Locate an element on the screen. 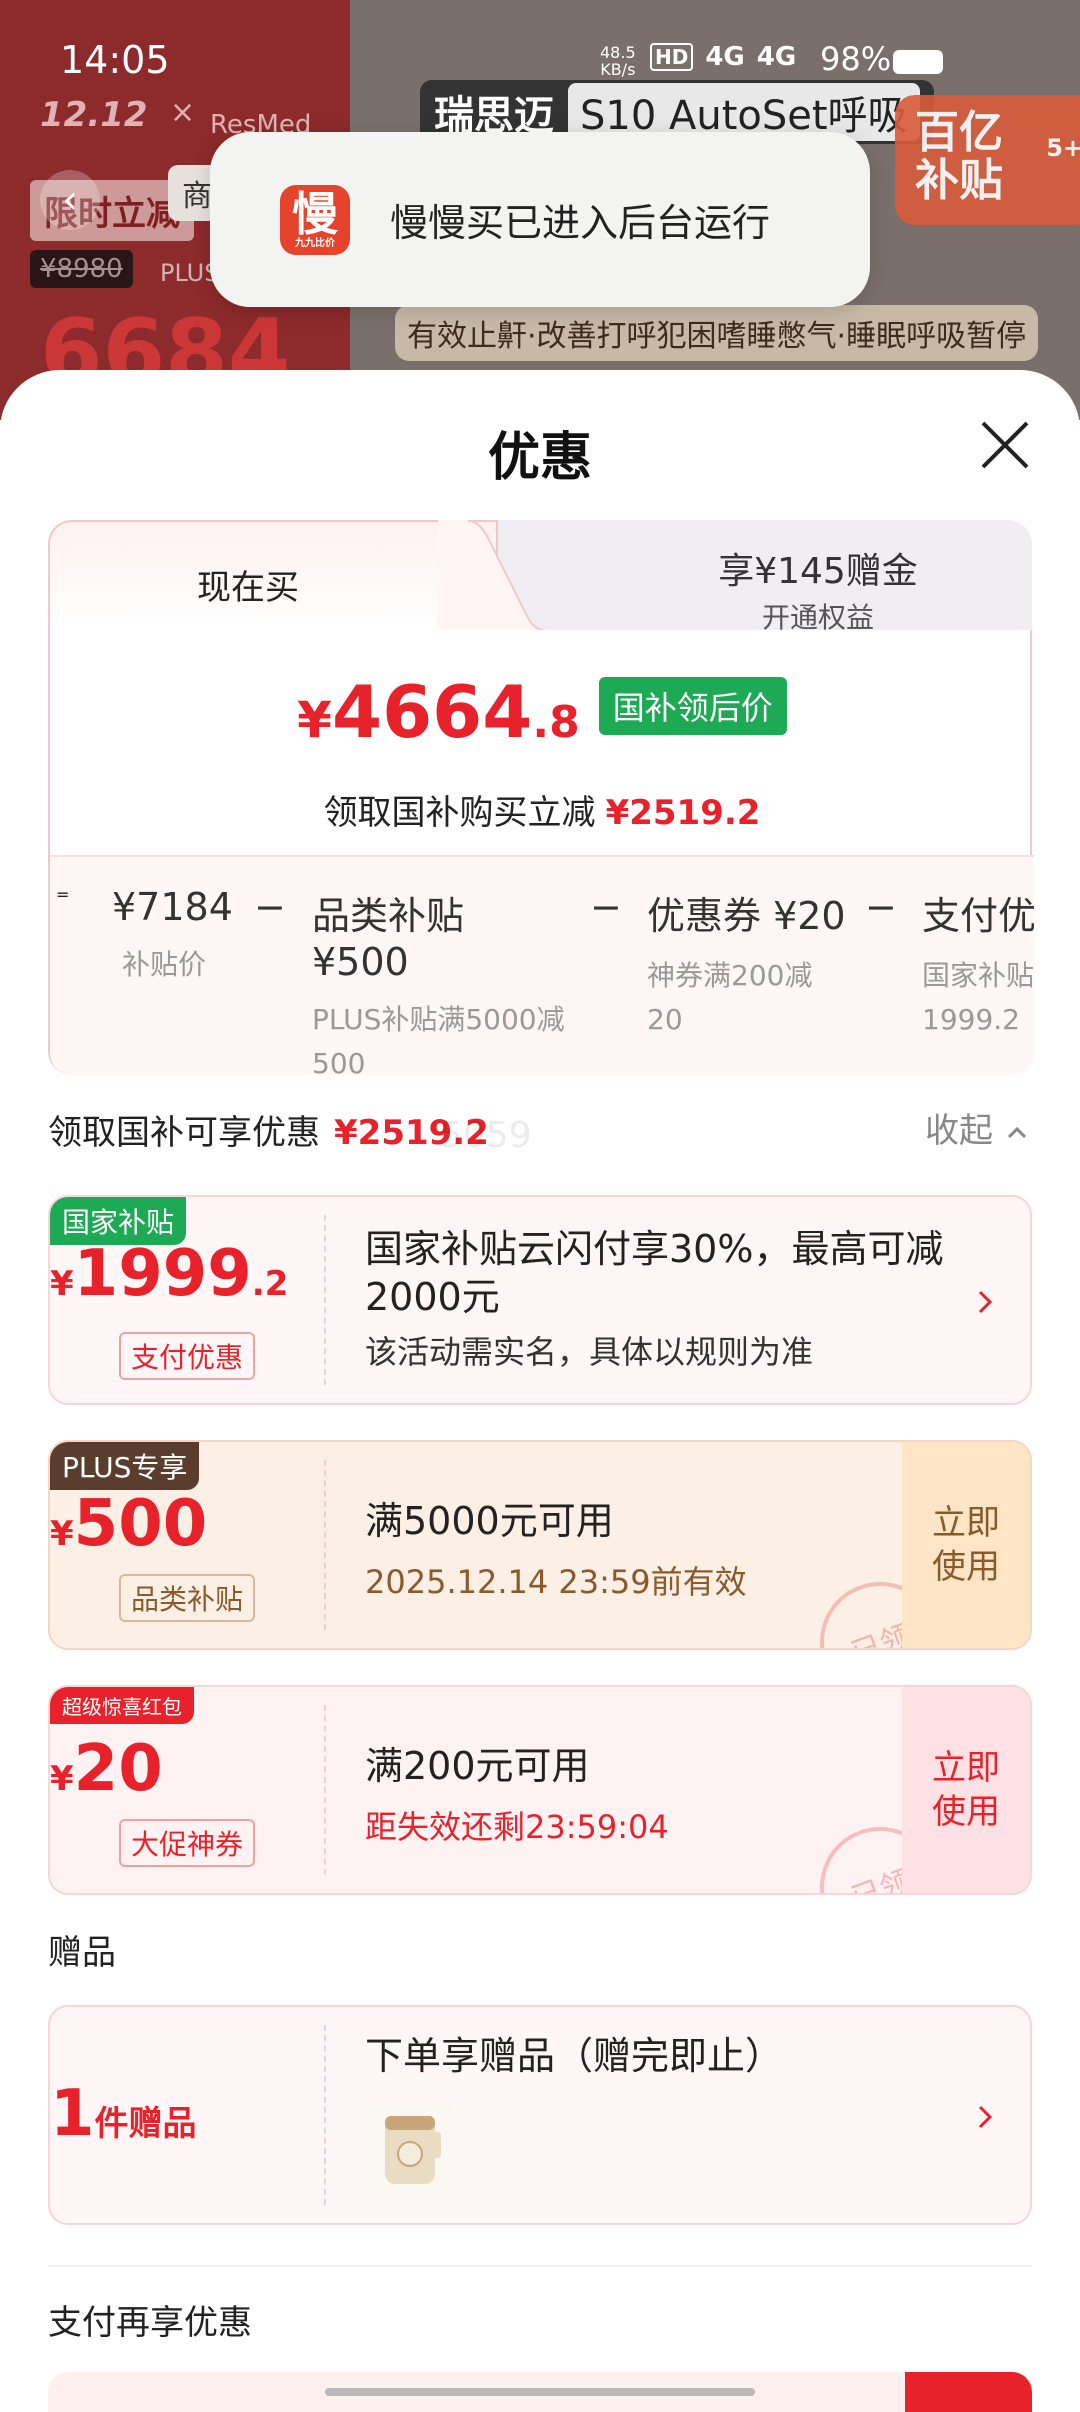  tab-buy-now-label: 现在买 is located at coordinates (248, 584).